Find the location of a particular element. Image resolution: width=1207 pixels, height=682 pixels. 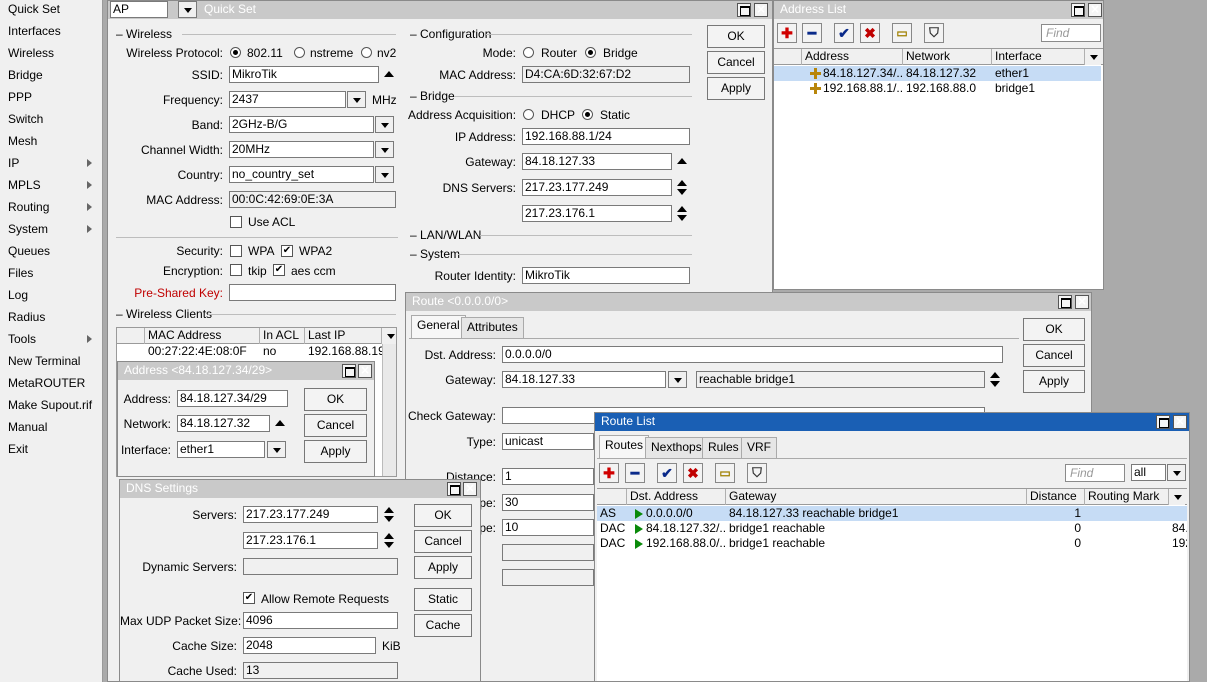

use-acl-checkbox is located at coordinates (236, 222).